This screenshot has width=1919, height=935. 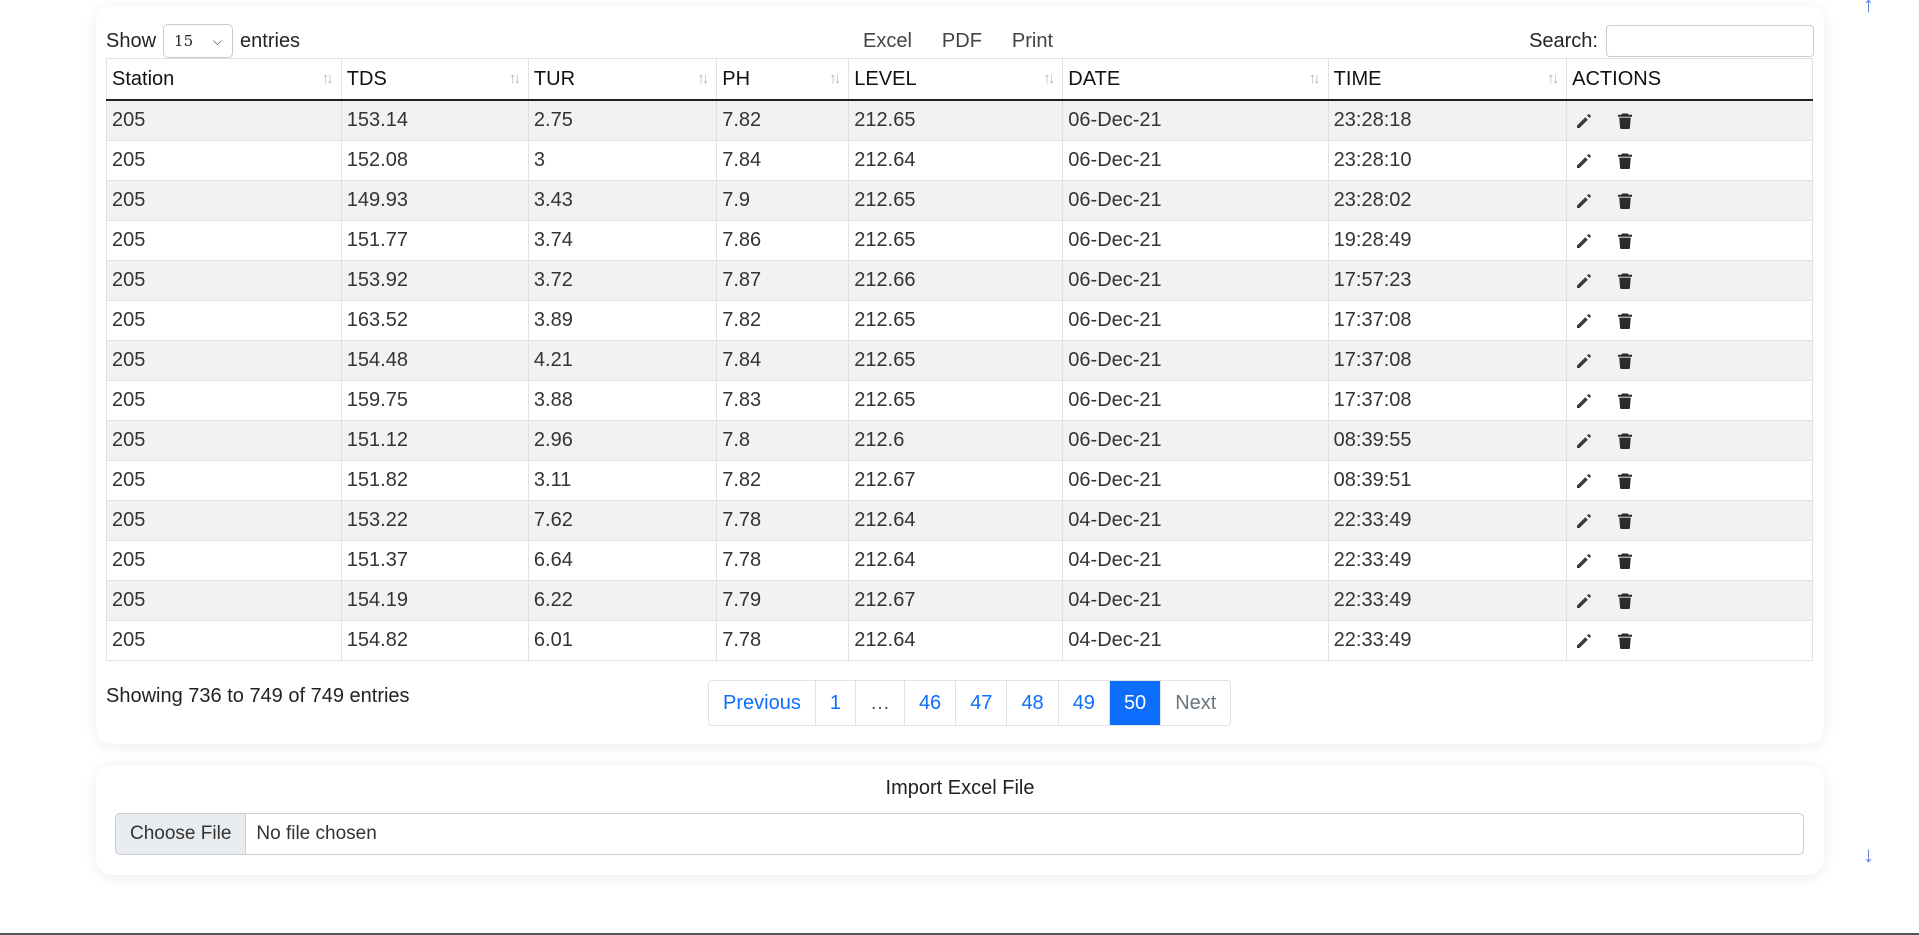 What do you see at coordinates (434, 520) in the screenshot?
I see `cell-tds: 153.22` at bounding box center [434, 520].